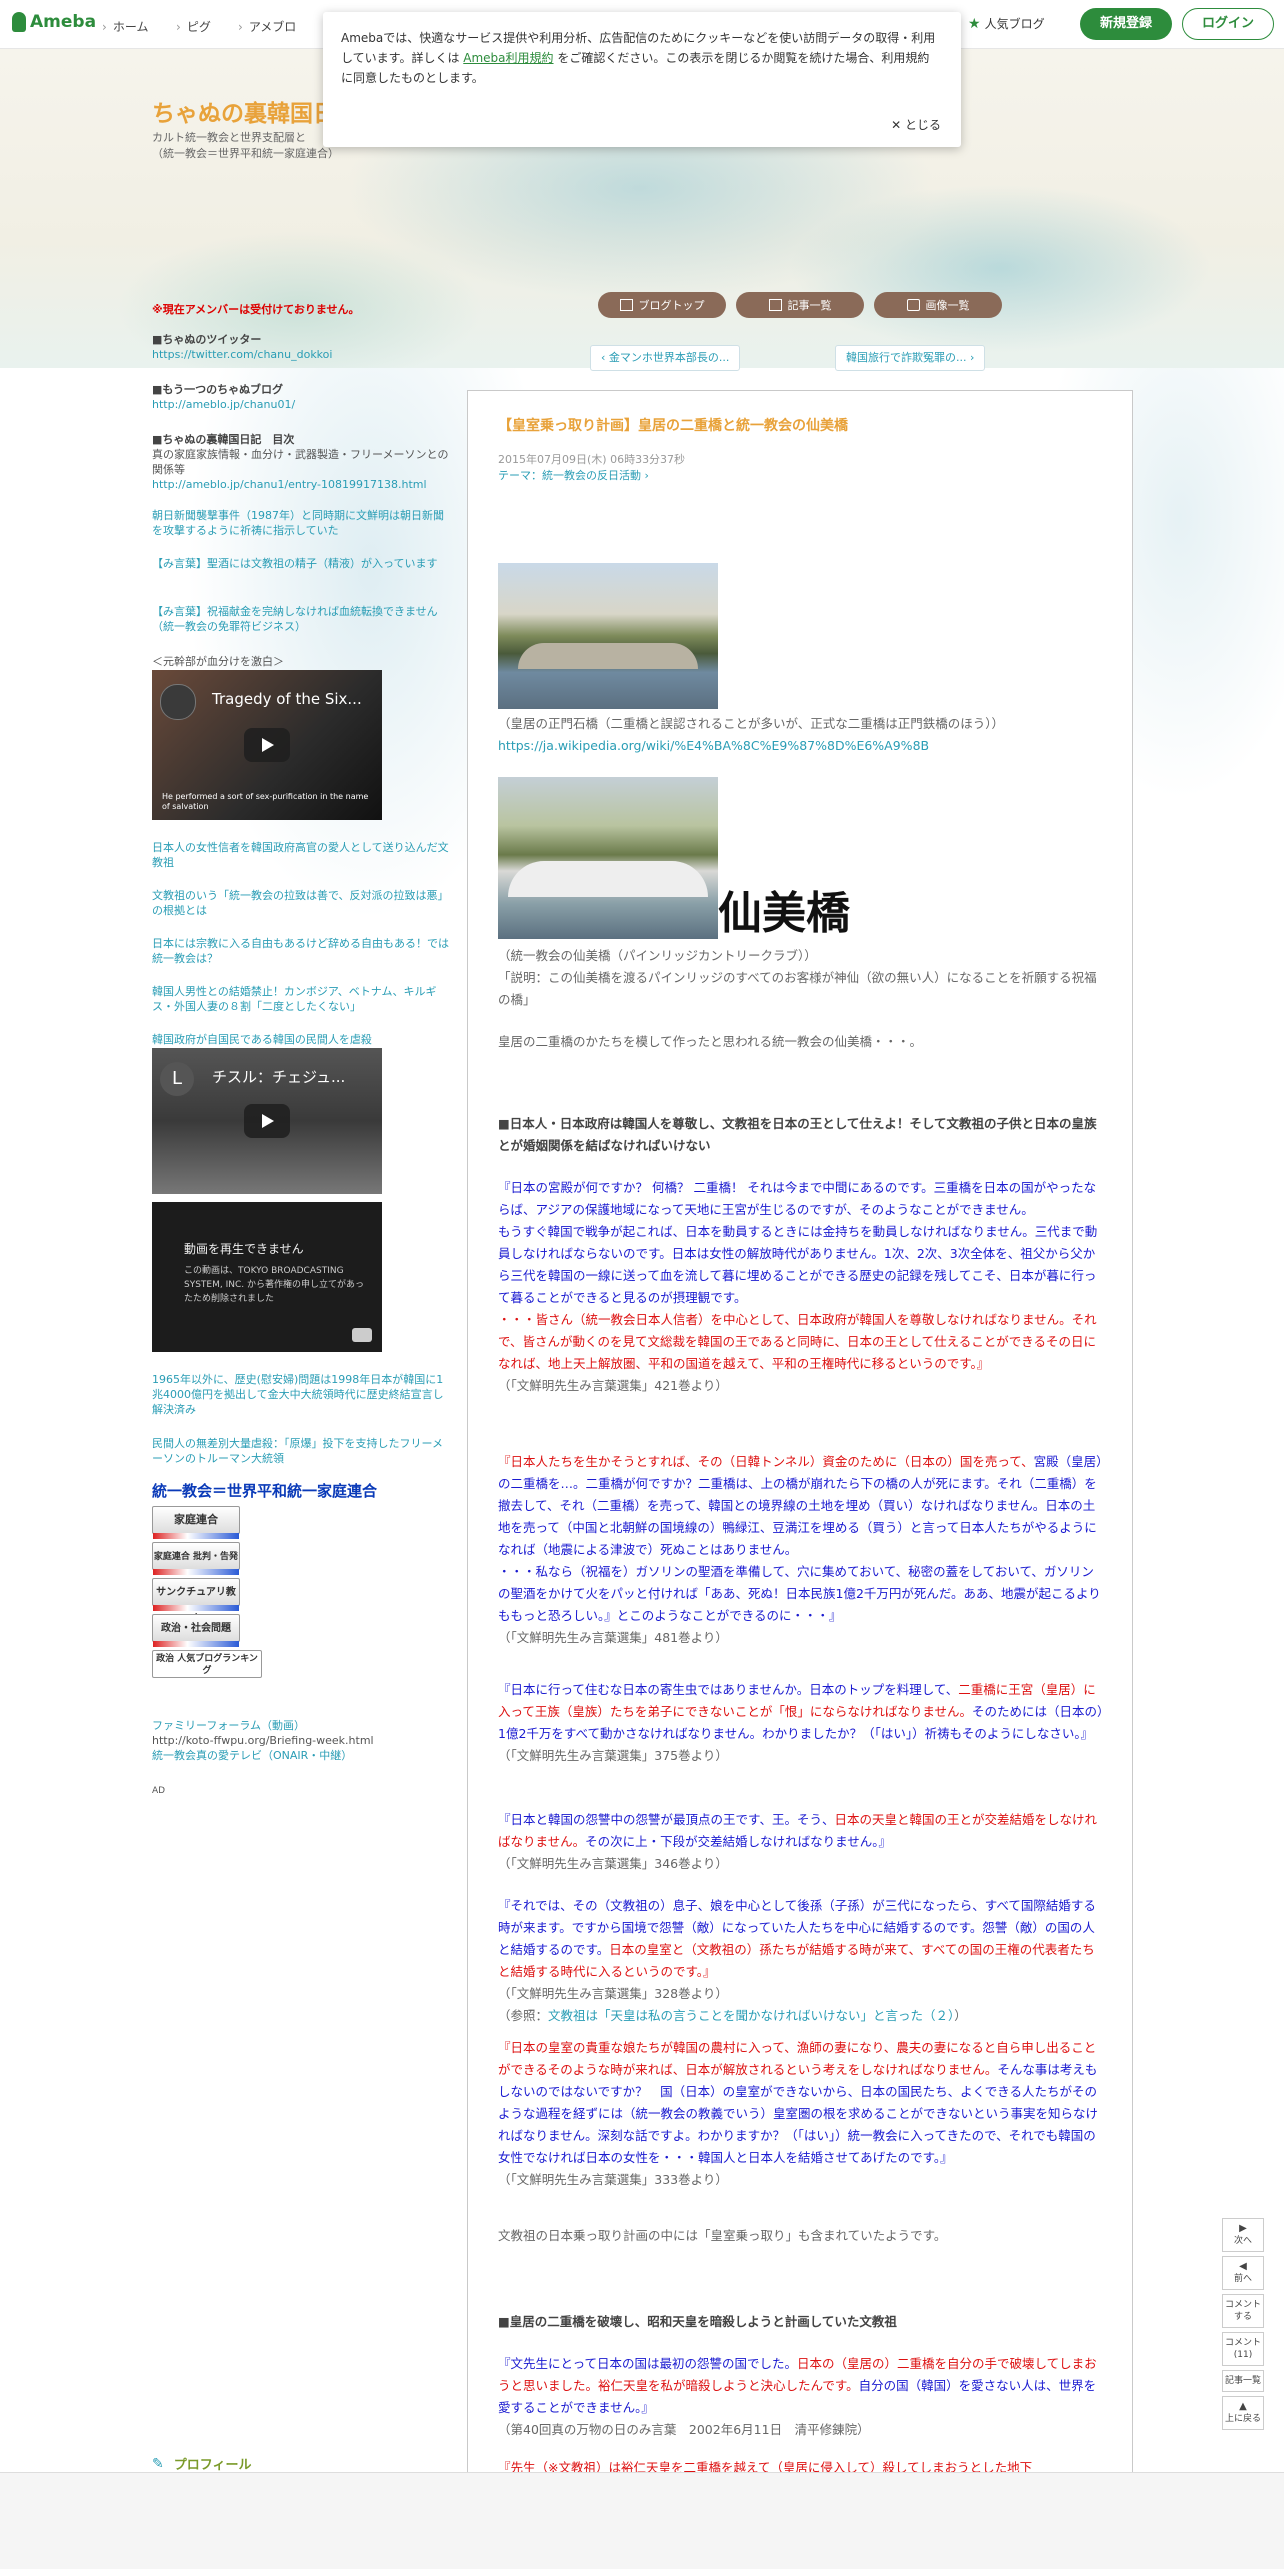 This screenshot has height=2569, width=1284. What do you see at coordinates (1243, 2381) in the screenshot?
I see `float-list-button: 記事一覧` at bounding box center [1243, 2381].